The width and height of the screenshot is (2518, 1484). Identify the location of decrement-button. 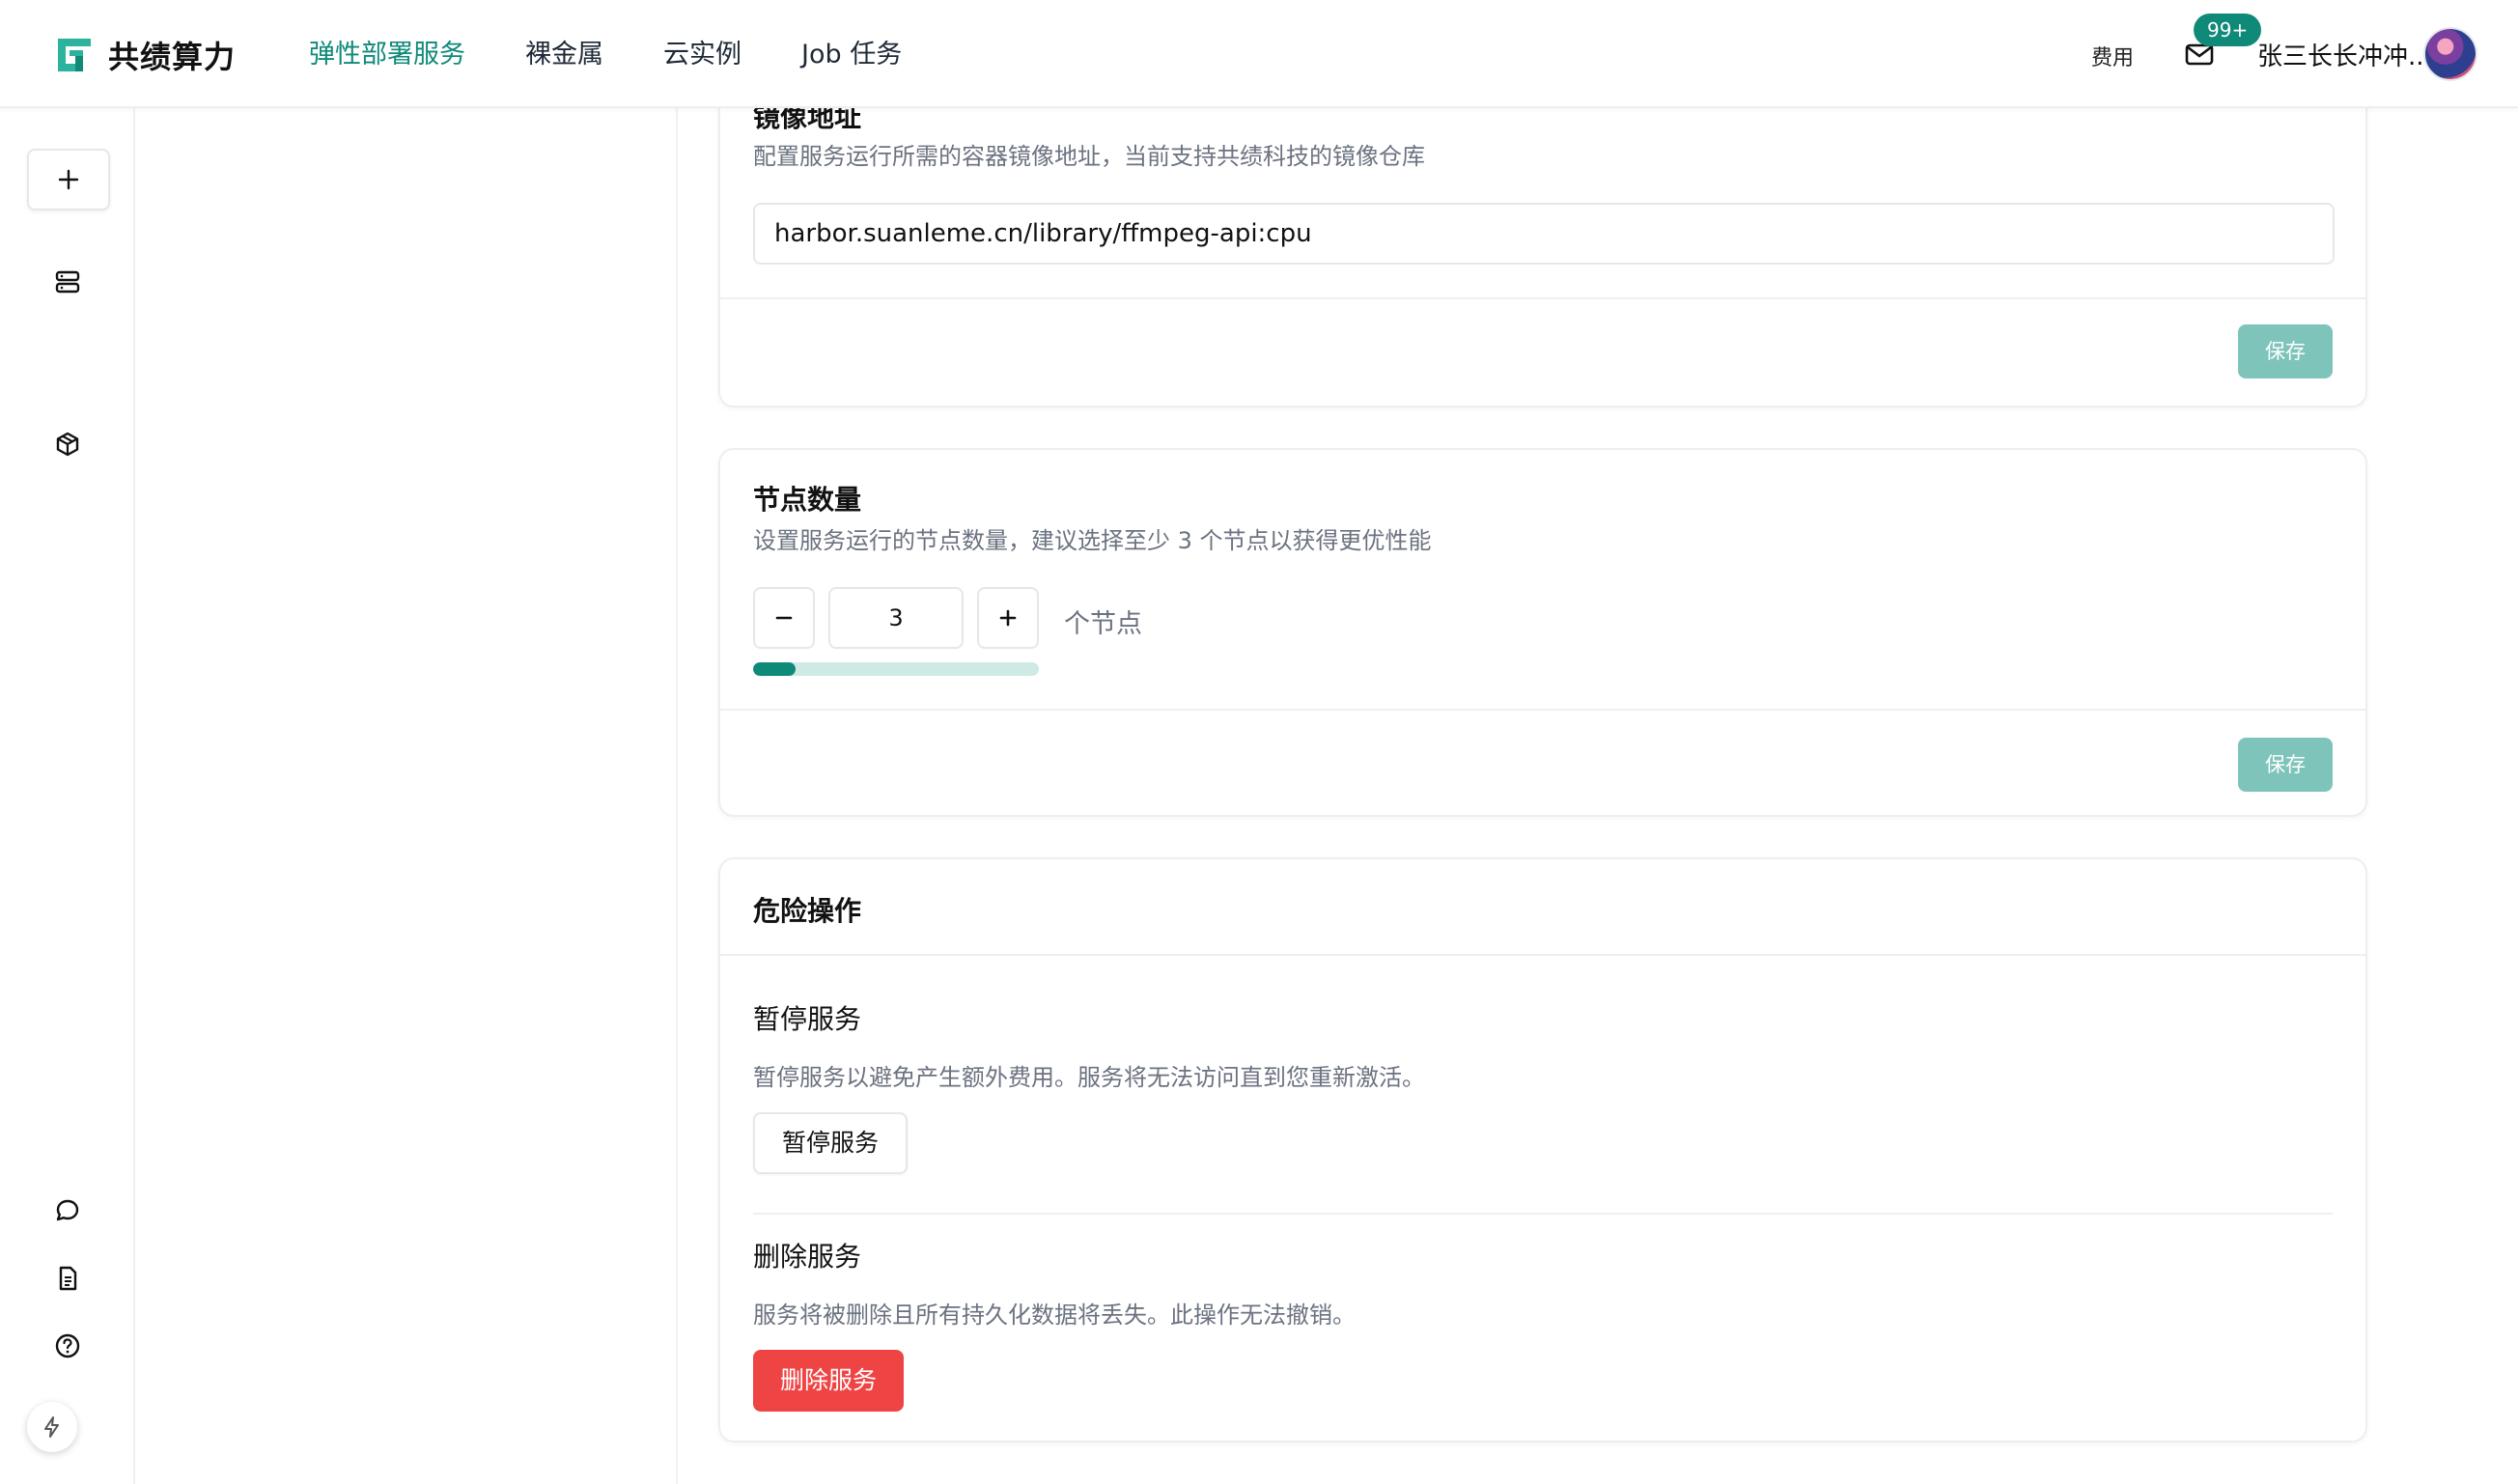
(784, 618).